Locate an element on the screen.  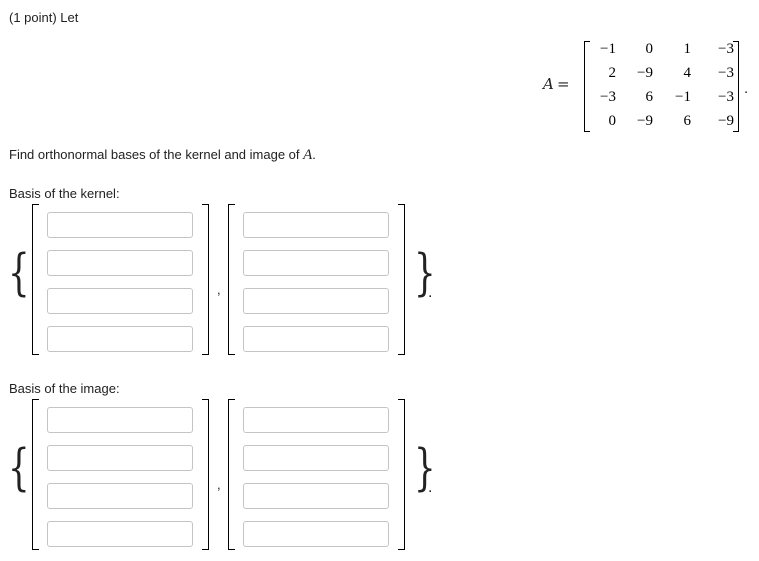
image-vector-2-entry-4-input is located at coordinates (316, 534).